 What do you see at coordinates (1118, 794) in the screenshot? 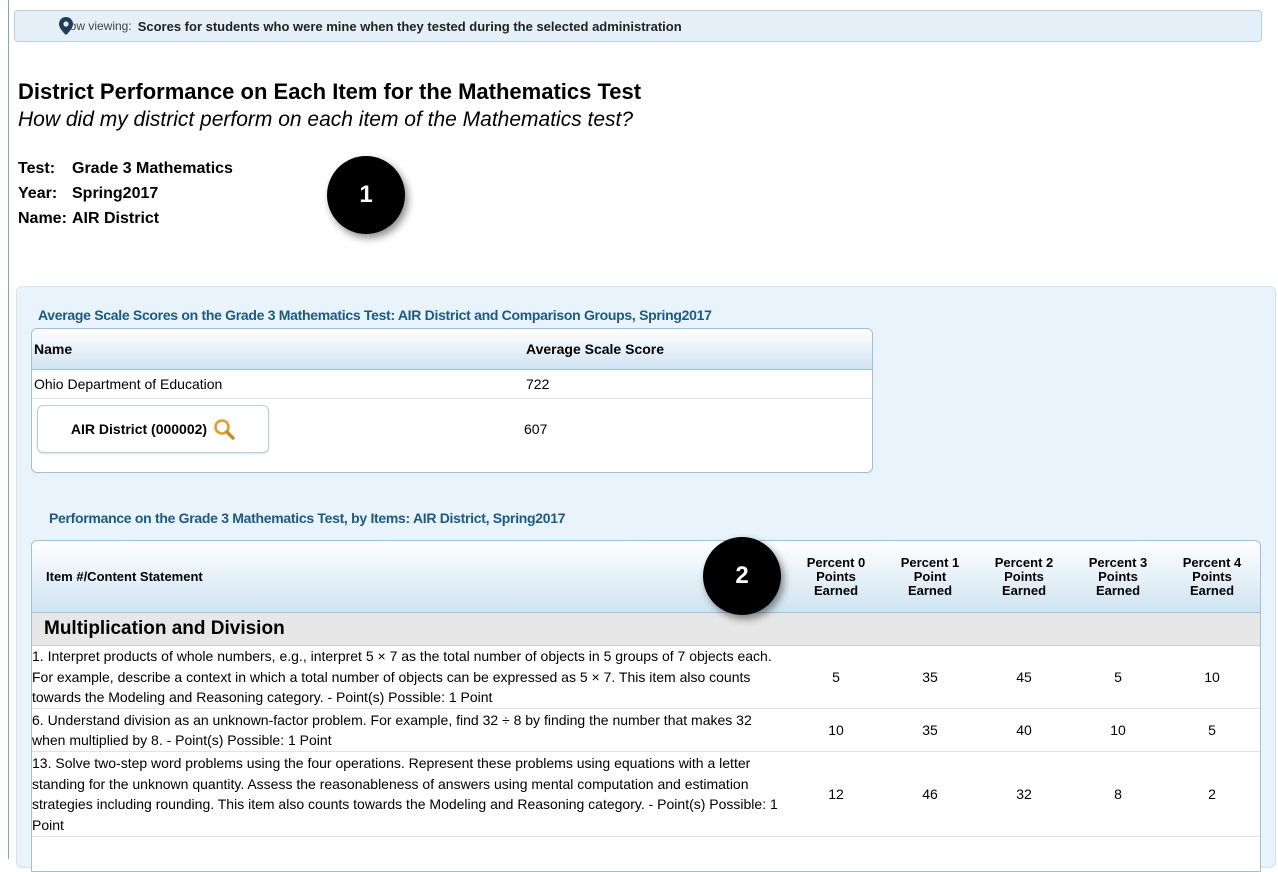
I see `pct-3: 8` at bounding box center [1118, 794].